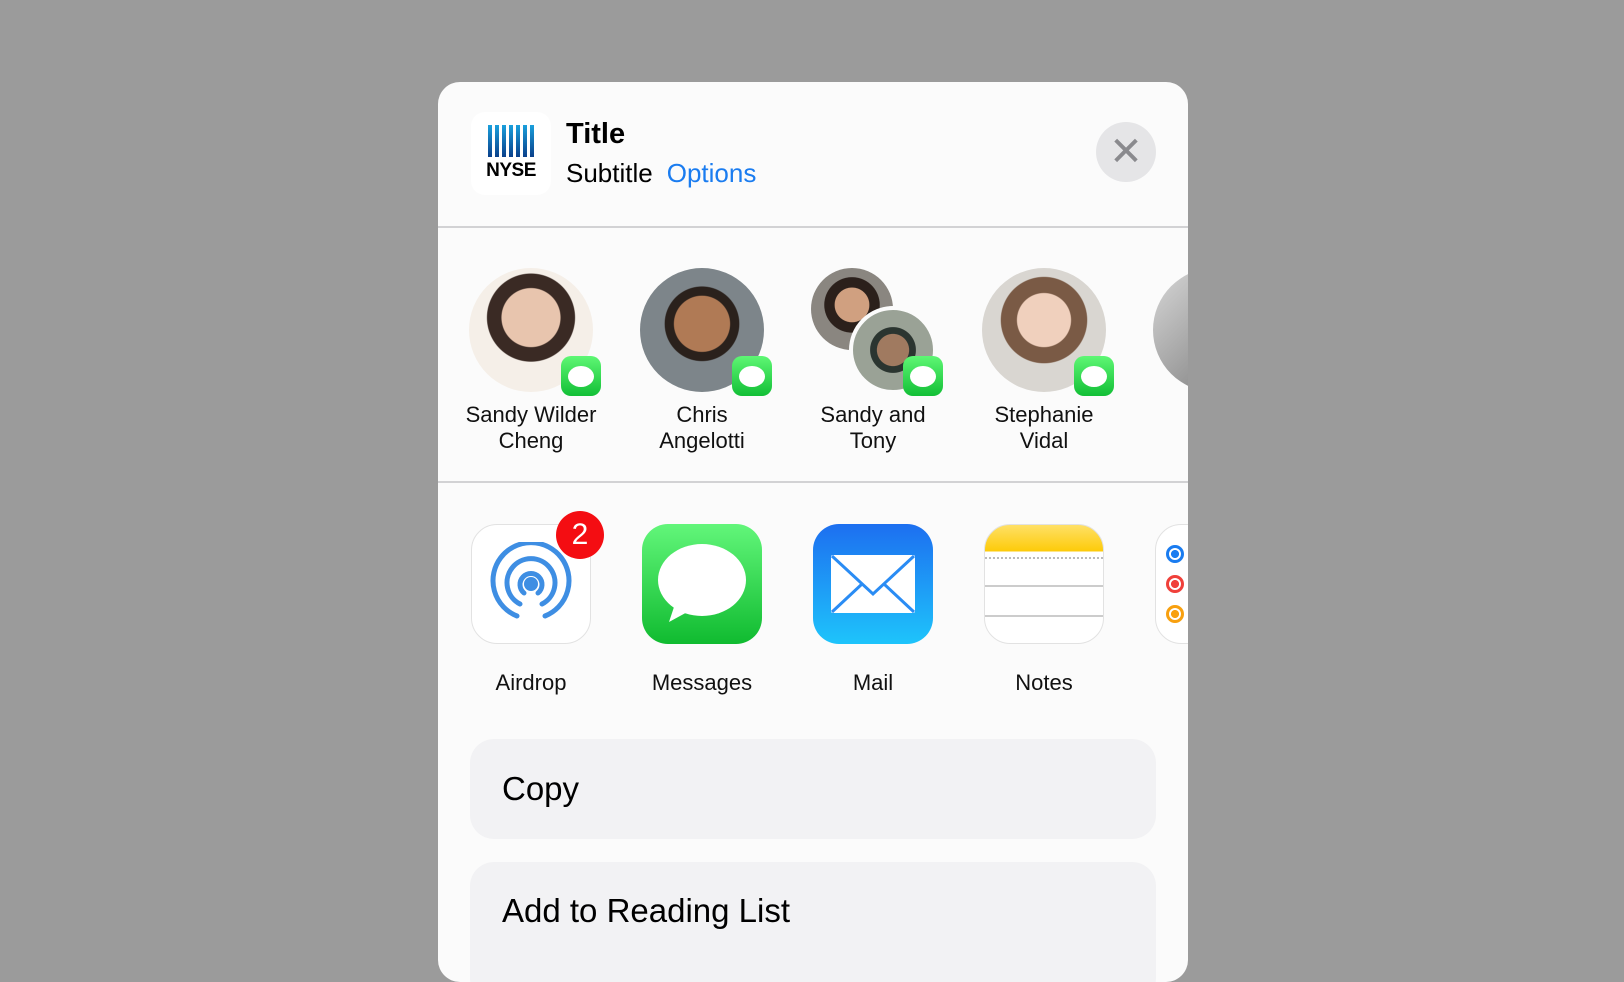  I want to click on app-label: Messages, so click(702, 682).